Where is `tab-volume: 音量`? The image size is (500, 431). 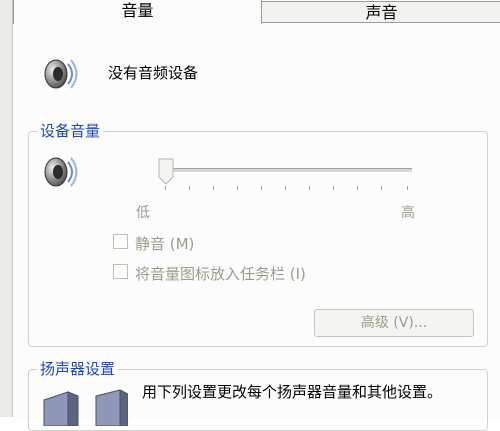 tab-volume: 音量 is located at coordinates (137, 12).